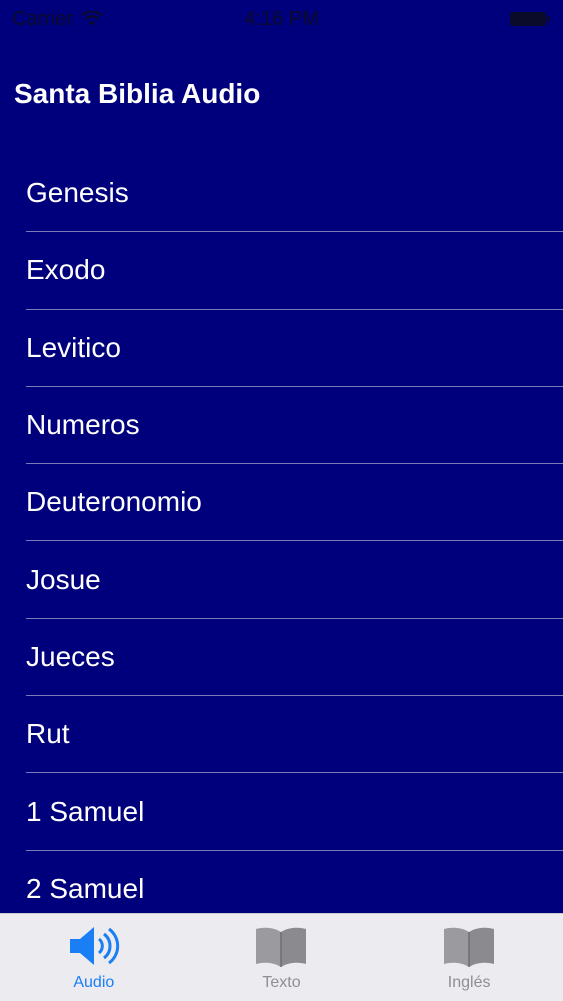 This screenshot has height=1001, width=563. I want to click on book-label: 1 Samuel, so click(85, 811).